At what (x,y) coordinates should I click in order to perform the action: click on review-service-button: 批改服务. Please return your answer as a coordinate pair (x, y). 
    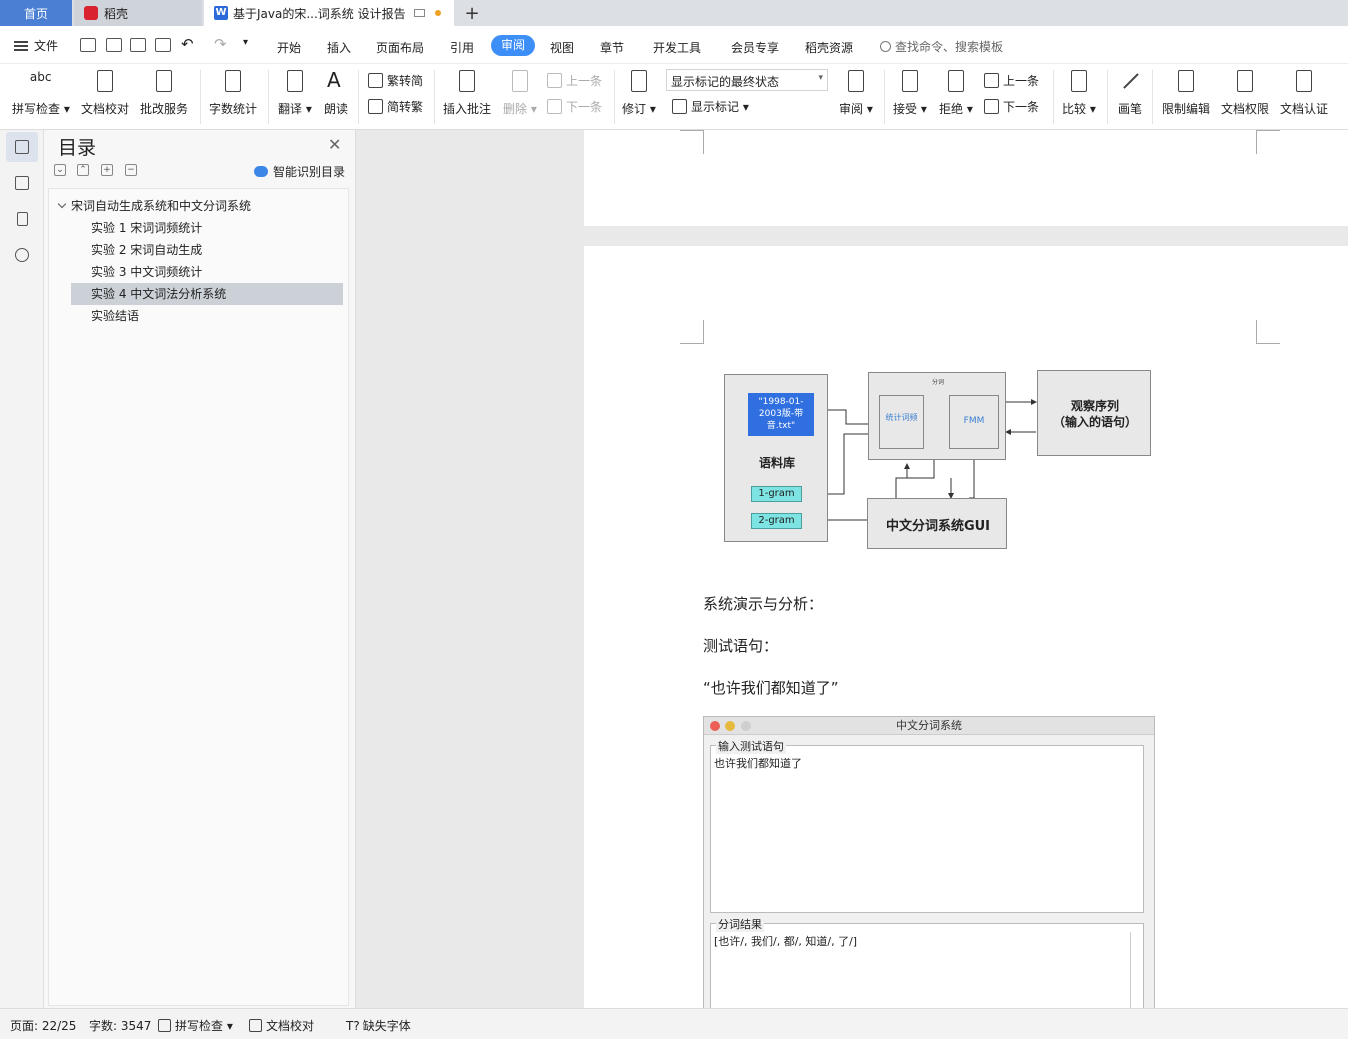
    Looking at the image, I should click on (164, 92).